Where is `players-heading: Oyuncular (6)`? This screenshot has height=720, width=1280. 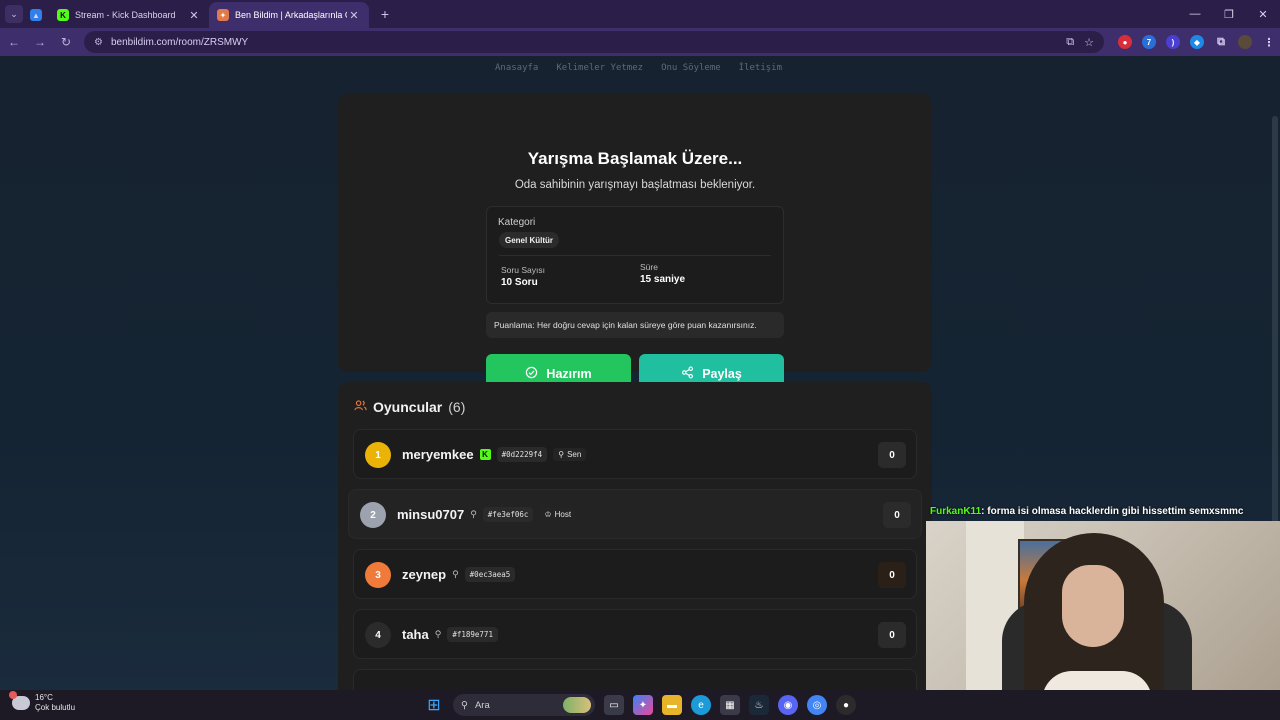
players-heading: Oyuncular (6) is located at coordinates (409, 407).